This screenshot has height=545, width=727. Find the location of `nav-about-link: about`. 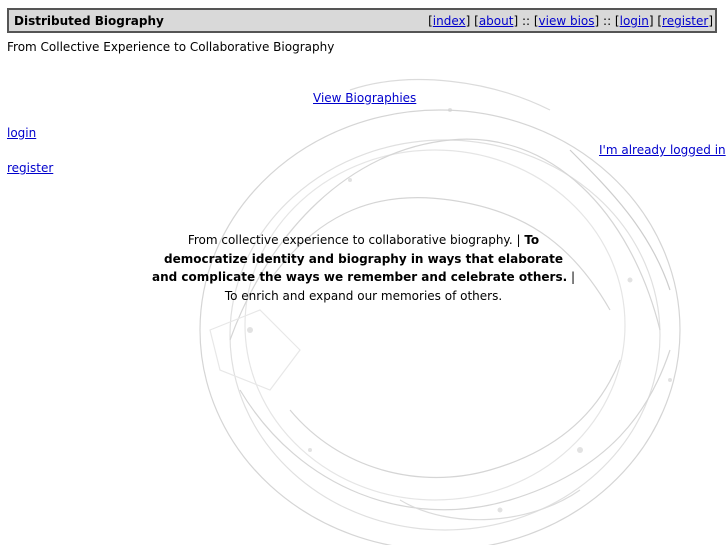

nav-about-link: about is located at coordinates (496, 21).